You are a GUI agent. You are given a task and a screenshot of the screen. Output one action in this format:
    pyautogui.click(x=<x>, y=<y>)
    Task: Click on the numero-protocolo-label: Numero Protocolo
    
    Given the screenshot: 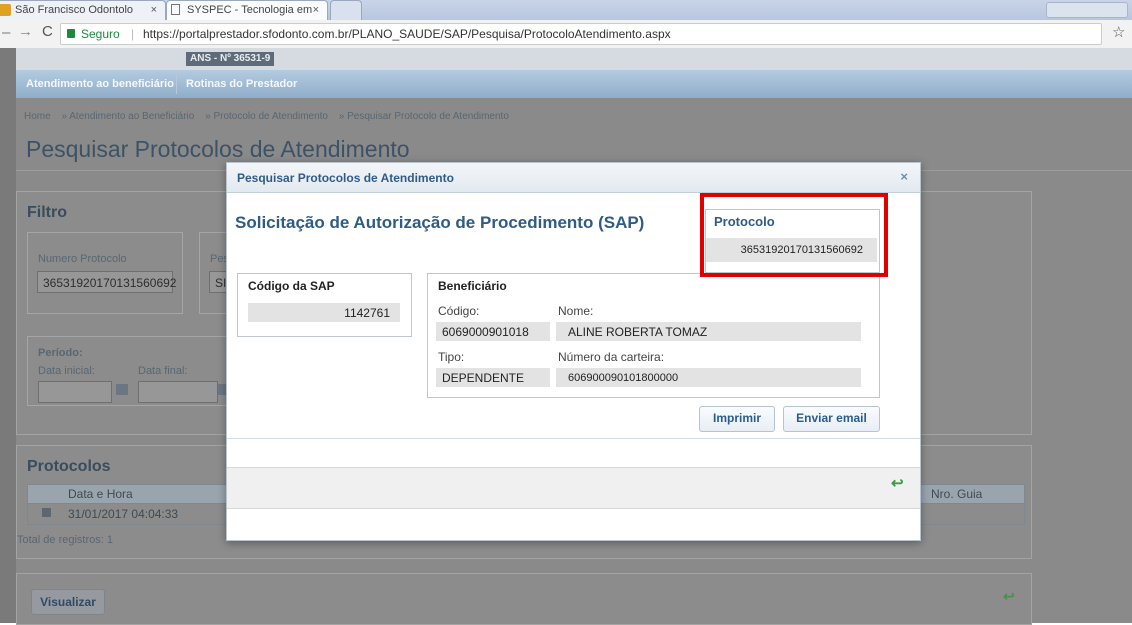 What is the action you would take?
    pyautogui.click(x=82, y=259)
    